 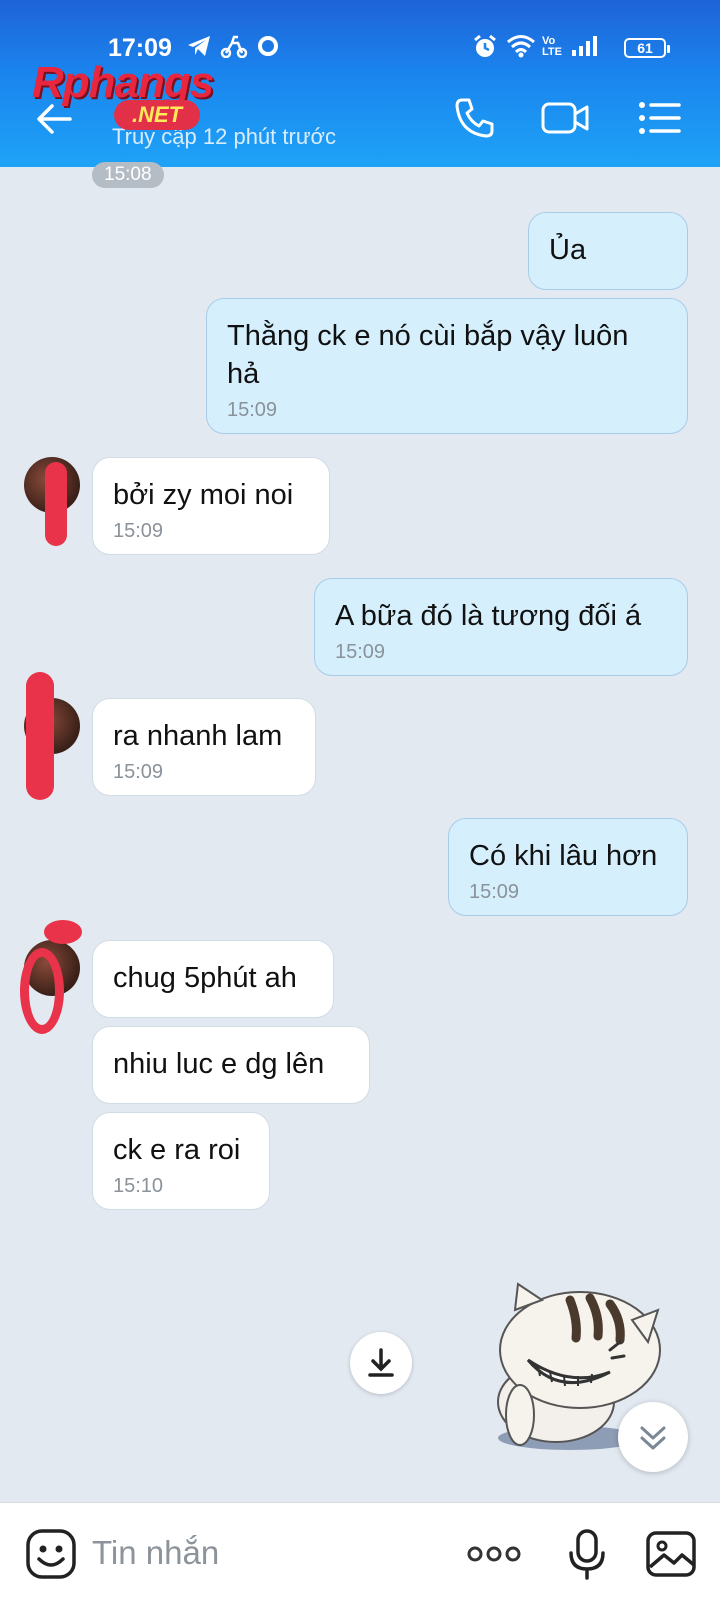 What do you see at coordinates (272, 1553) in the screenshot?
I see `message-input` at bounding box center [272, 1553].